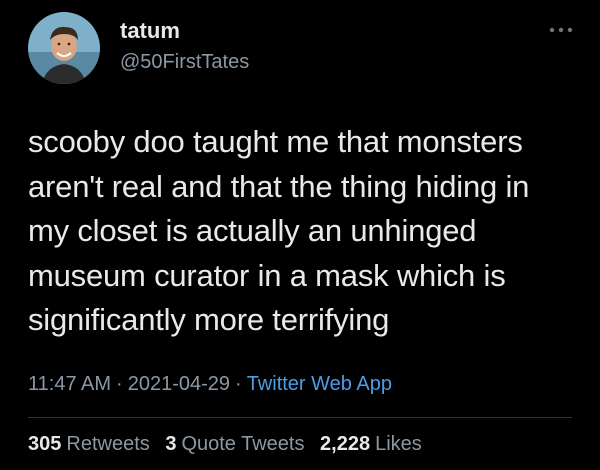  I want to click on more-options-button, so click(561, 30).